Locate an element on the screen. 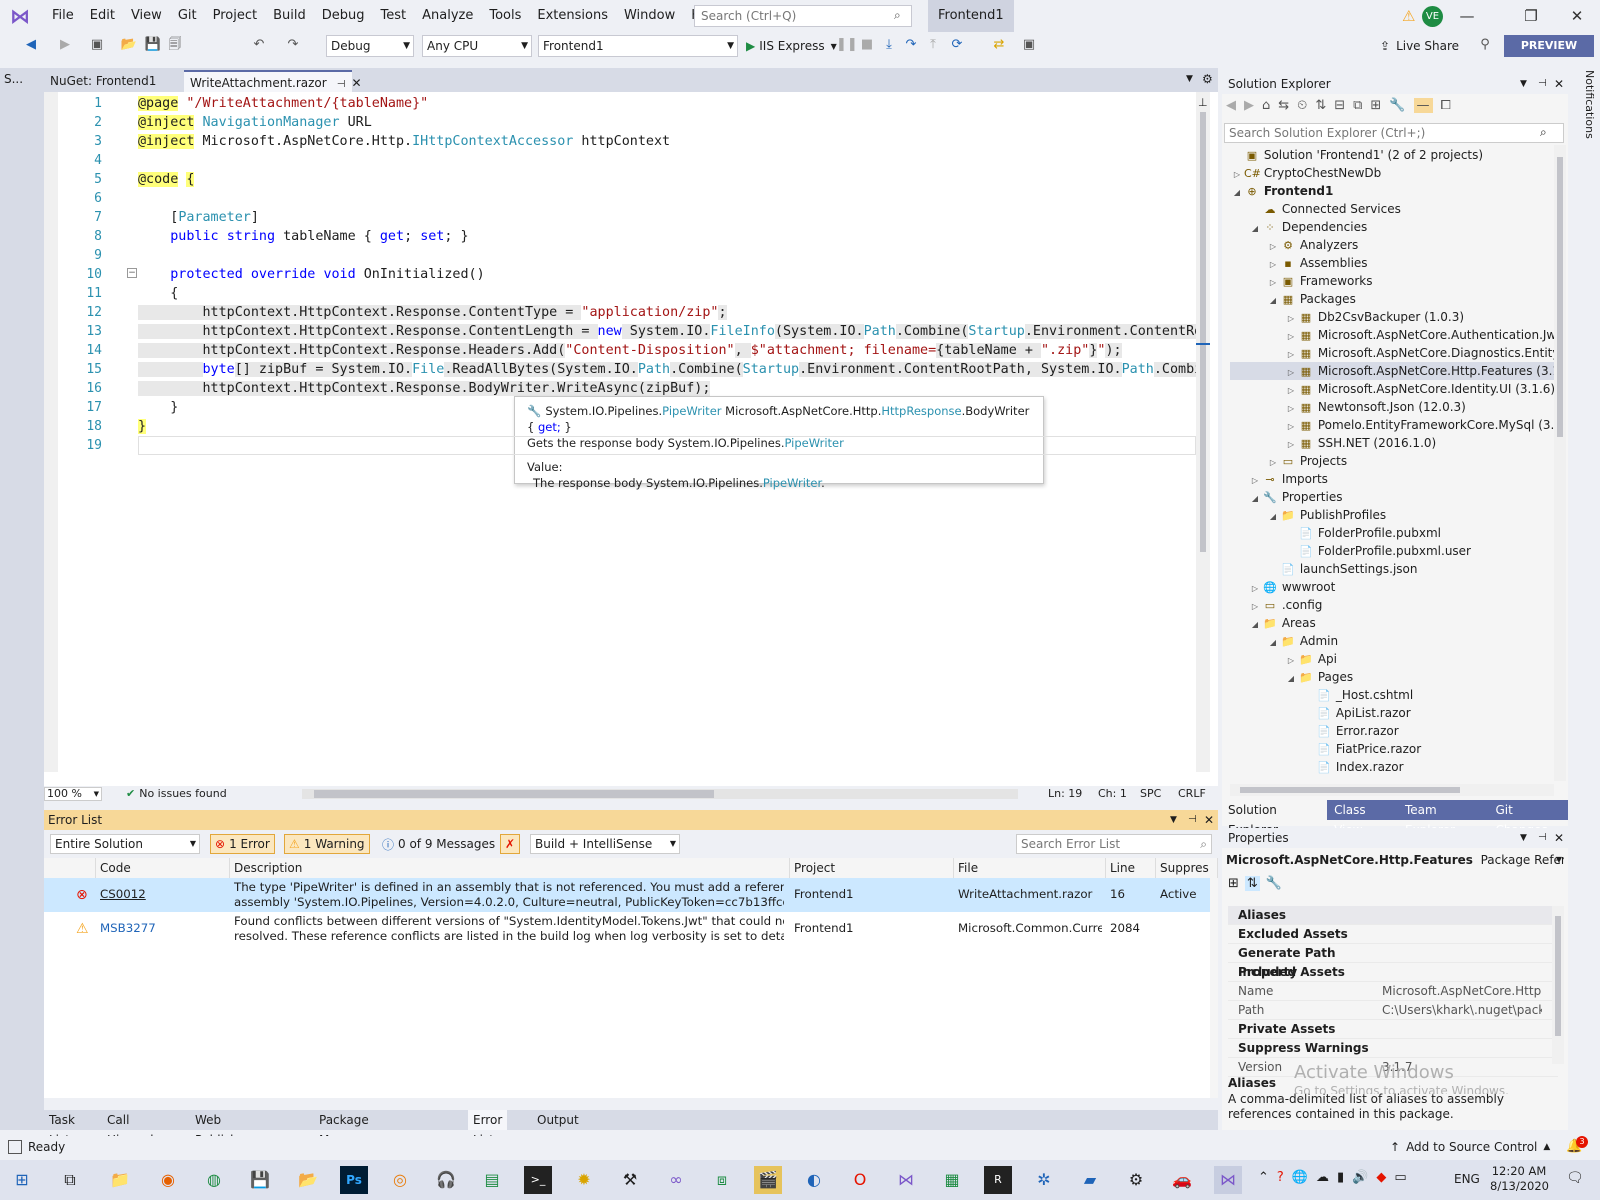 The image size is (1600, 1200). usb-icon: ▮ is located at coordinates (1340, 1177).